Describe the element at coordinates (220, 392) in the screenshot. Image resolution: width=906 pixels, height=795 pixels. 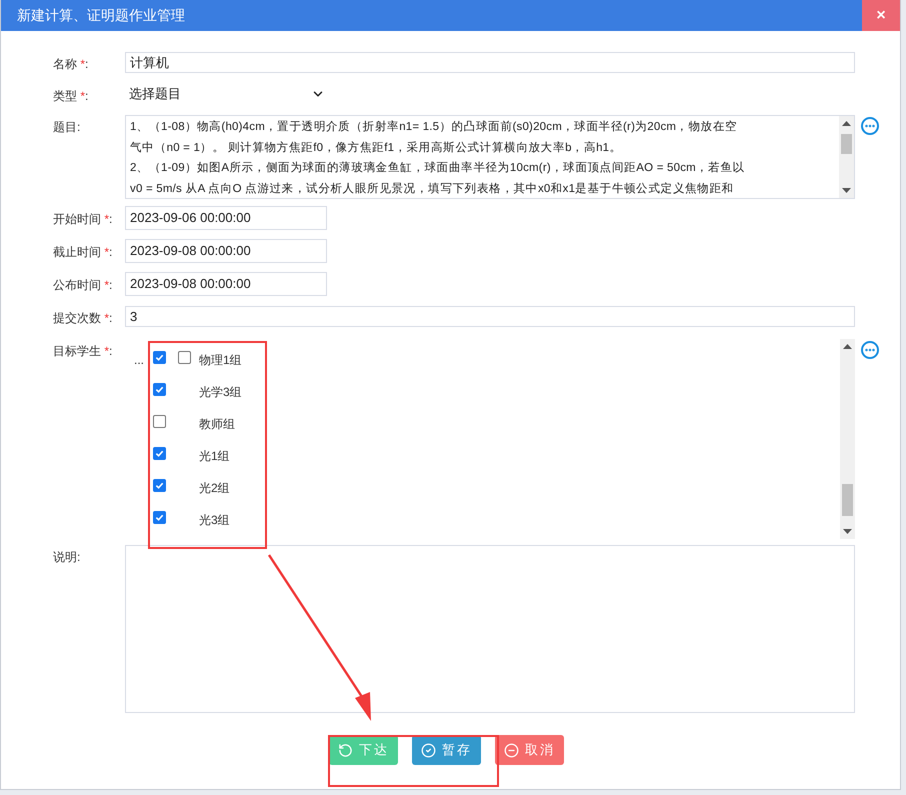
I see `group-label: 光学3组` at that location.